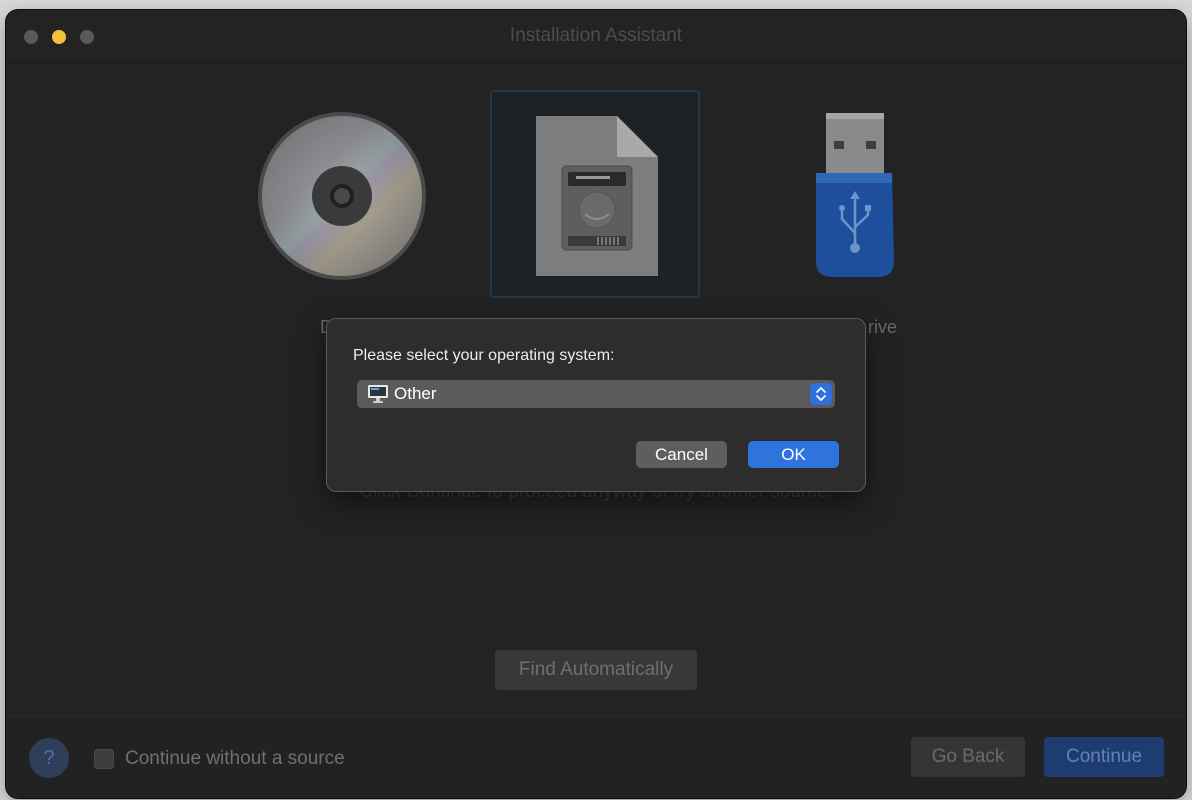 This screenshot has width=1192, height=800. What do you see at coordinates (415, 393) in the screenshot?
I see `operating-system-selected-value: Other` at bounding box center [415, 393].